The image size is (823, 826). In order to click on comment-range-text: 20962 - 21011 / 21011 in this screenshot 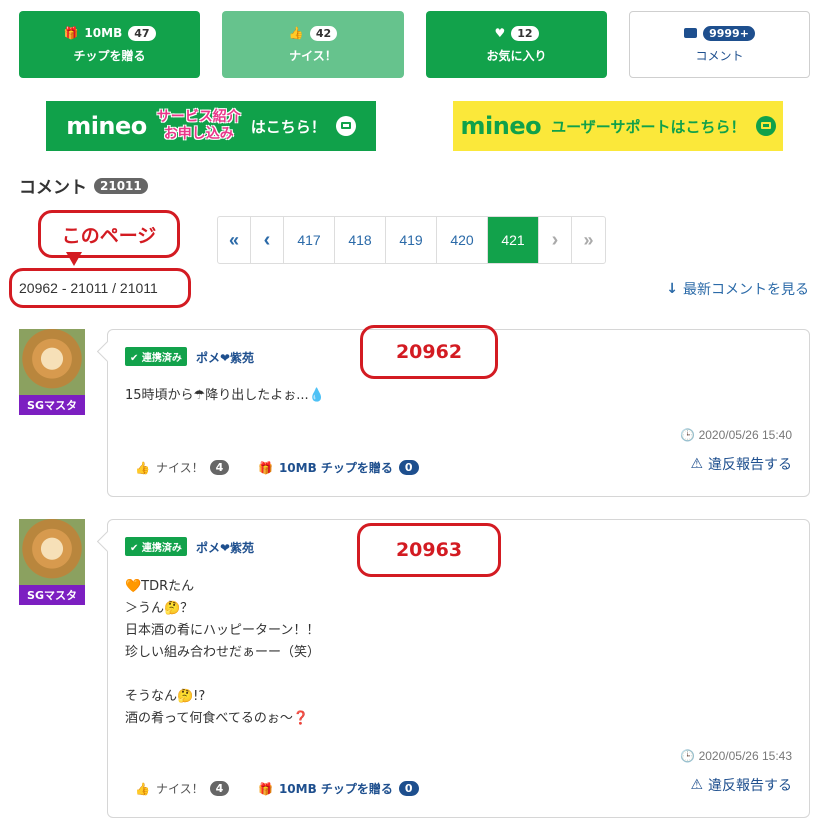, I will do `click(88, 288)`.